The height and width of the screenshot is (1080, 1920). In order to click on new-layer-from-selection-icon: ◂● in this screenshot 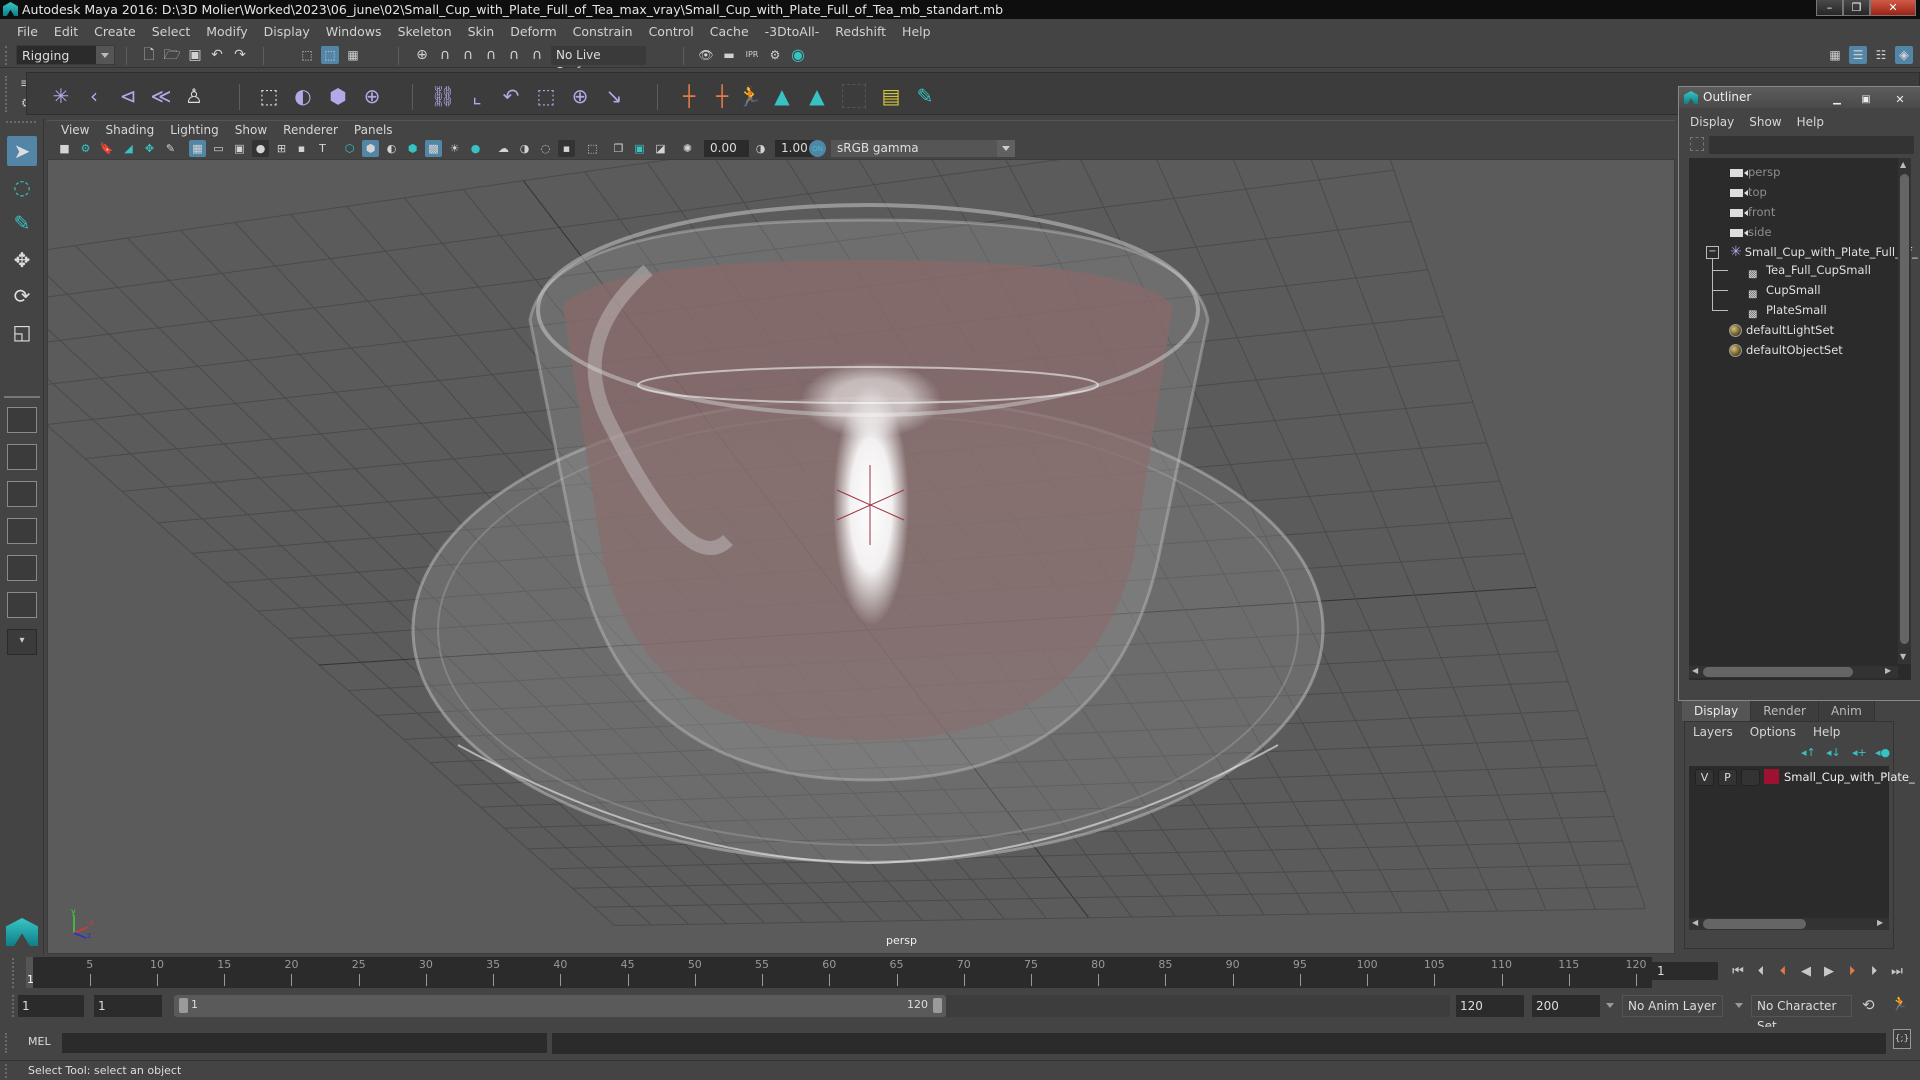, I will do `click(1882, 752)`.